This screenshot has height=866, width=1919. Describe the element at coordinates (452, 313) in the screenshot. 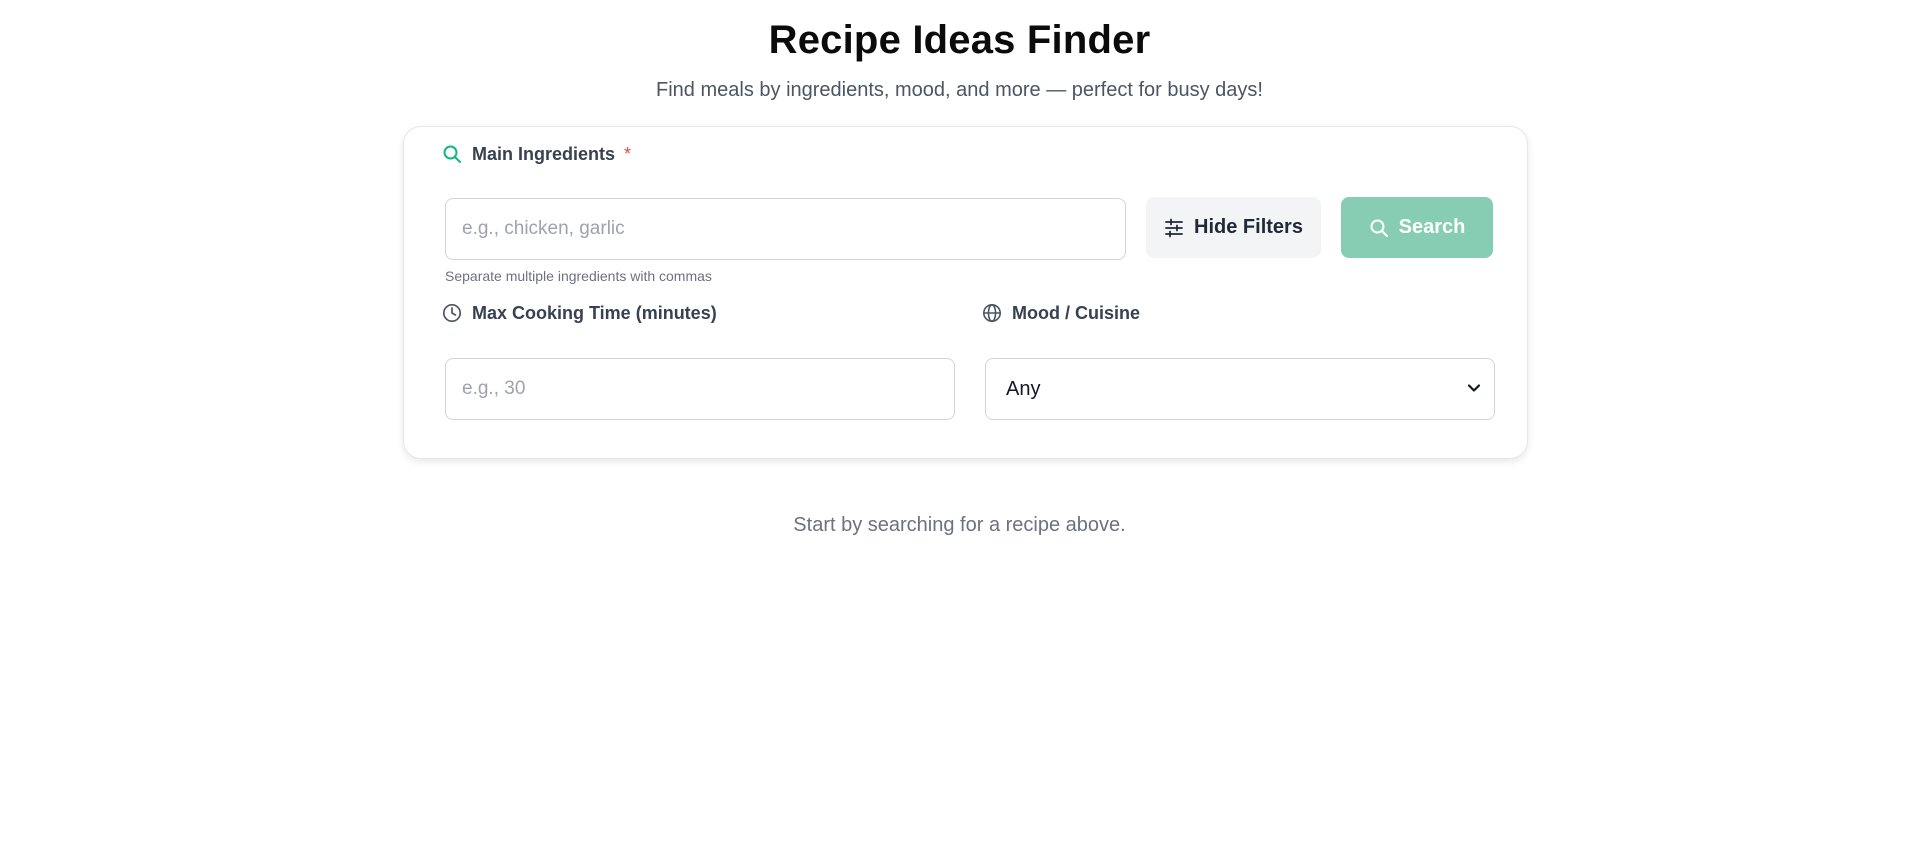

I see `clock-icon` at that location.